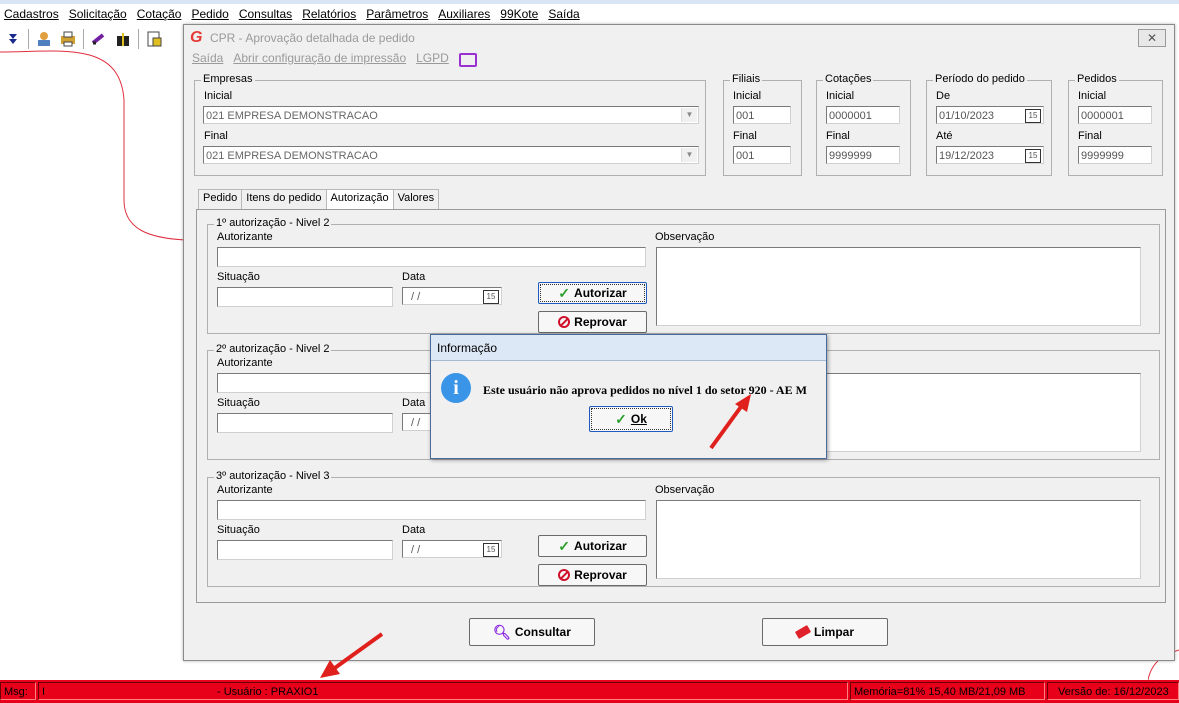 This screenshot has height=703, width=1179. Describe the element at coordinates (305, 423) in the screenshot. I see `auth-2-situacao-input` at that location.